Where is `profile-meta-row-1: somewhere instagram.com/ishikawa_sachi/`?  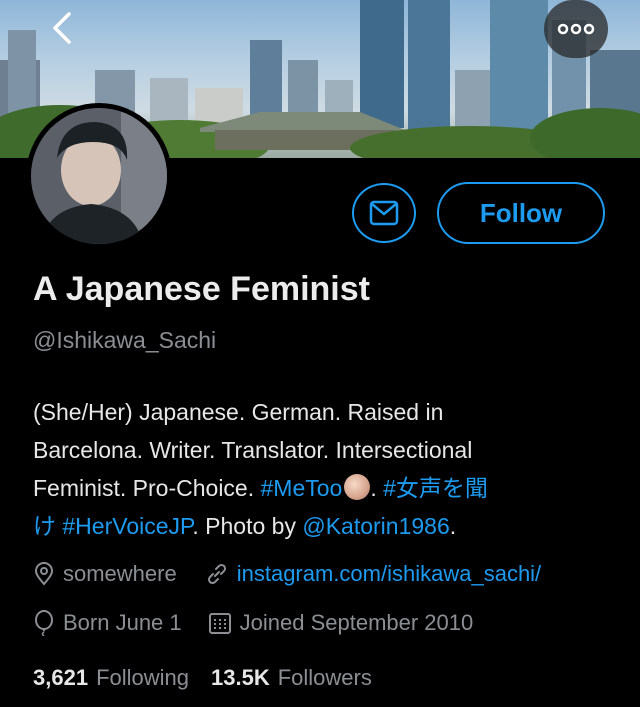 profile-meta-row-1: somewhere instagram.com/ishikawa_sachi/ is located at coordinates (287, 574).